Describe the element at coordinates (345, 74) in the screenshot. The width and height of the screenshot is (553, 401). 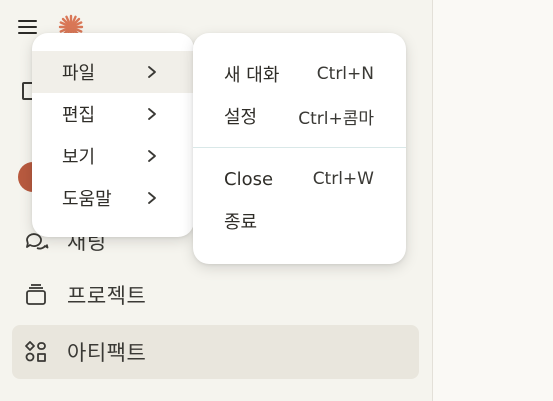
I see `shortcut-label: Ctrl+N` at that location.